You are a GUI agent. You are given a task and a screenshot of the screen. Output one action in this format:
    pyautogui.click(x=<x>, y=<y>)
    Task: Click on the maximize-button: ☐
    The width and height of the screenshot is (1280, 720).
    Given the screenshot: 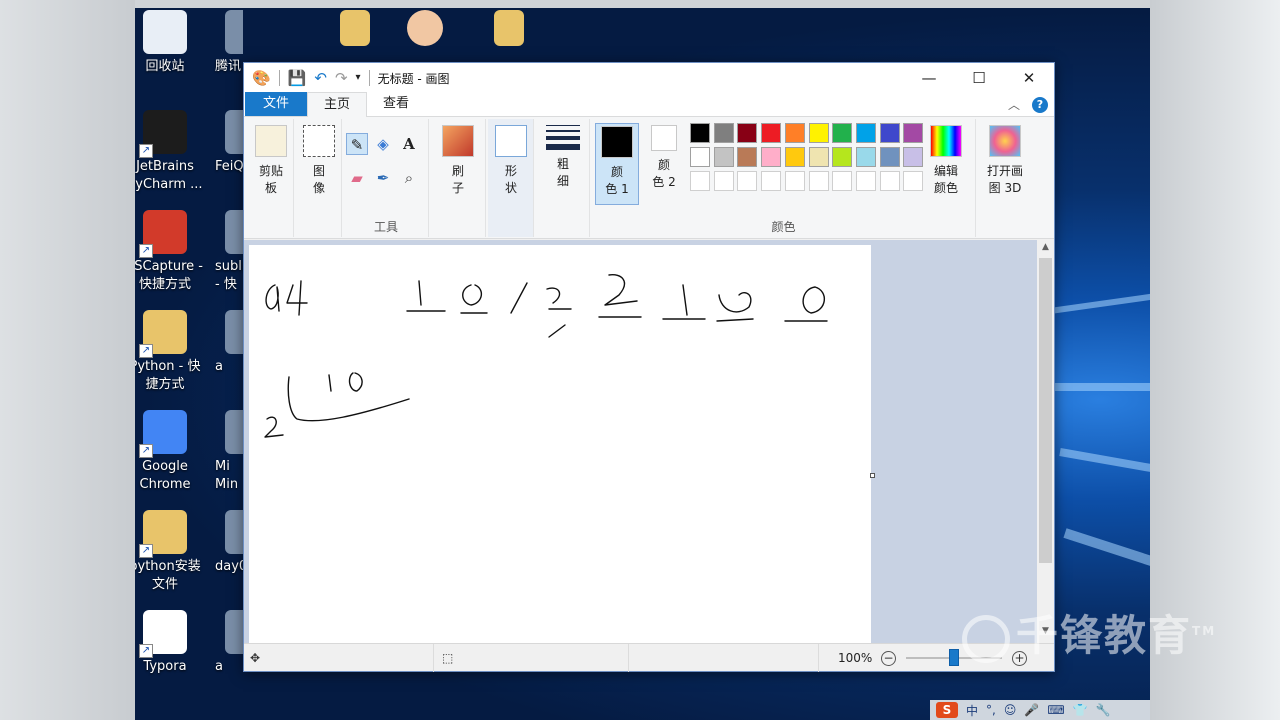 What is the action you would take?
    pyautogui.click(x=979, y=78)
    